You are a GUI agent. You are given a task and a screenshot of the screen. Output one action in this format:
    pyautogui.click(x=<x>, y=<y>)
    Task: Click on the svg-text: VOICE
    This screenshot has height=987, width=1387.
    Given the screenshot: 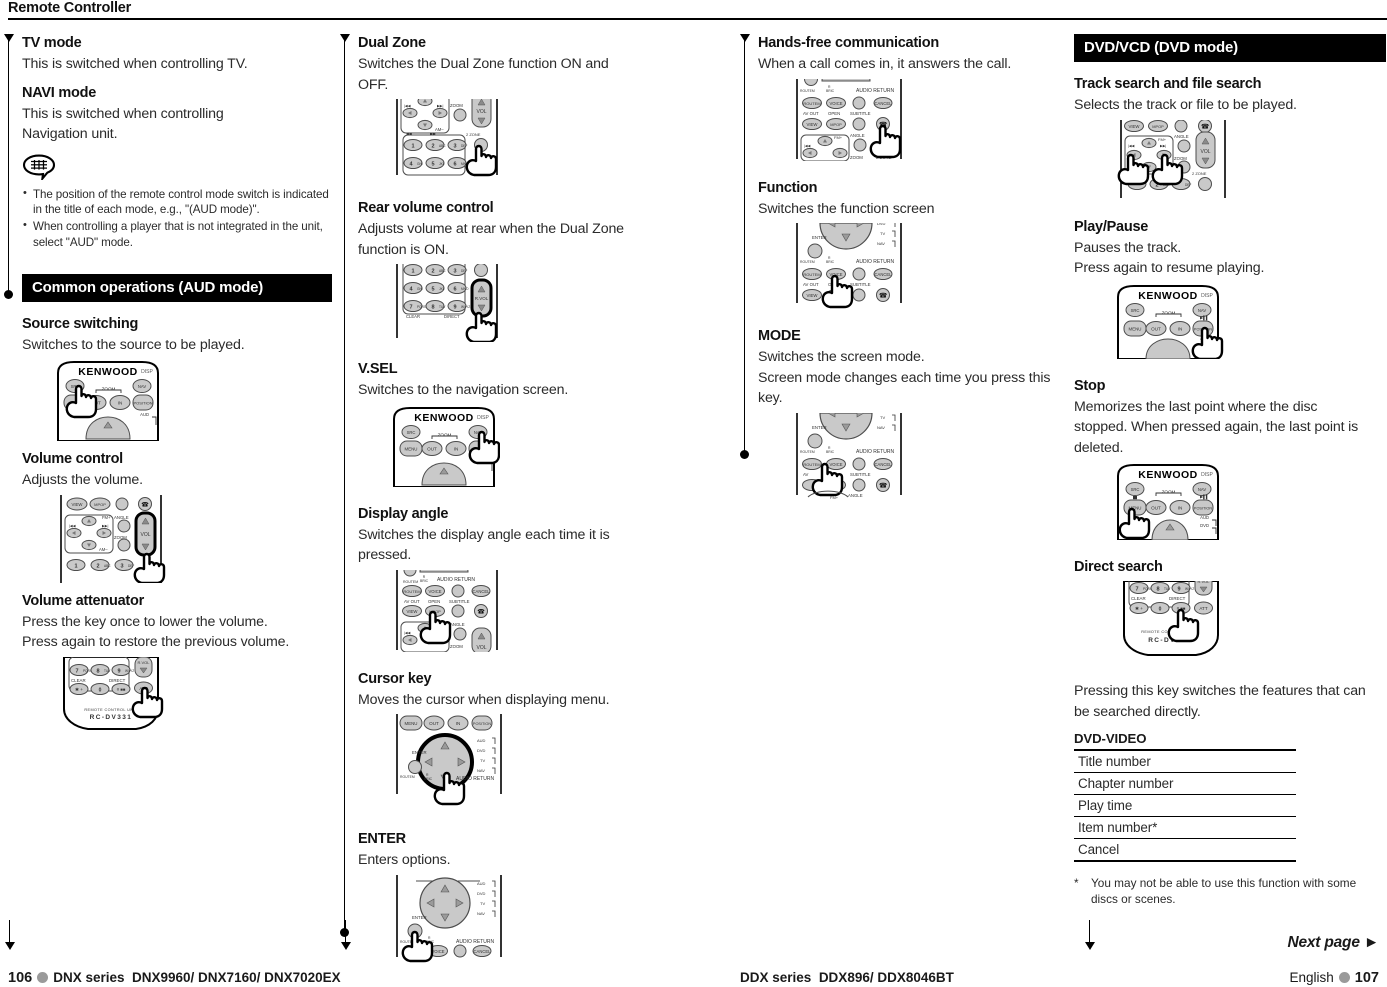 What is the action you would take?
    pyautogui.click(x=434, y=591)
    